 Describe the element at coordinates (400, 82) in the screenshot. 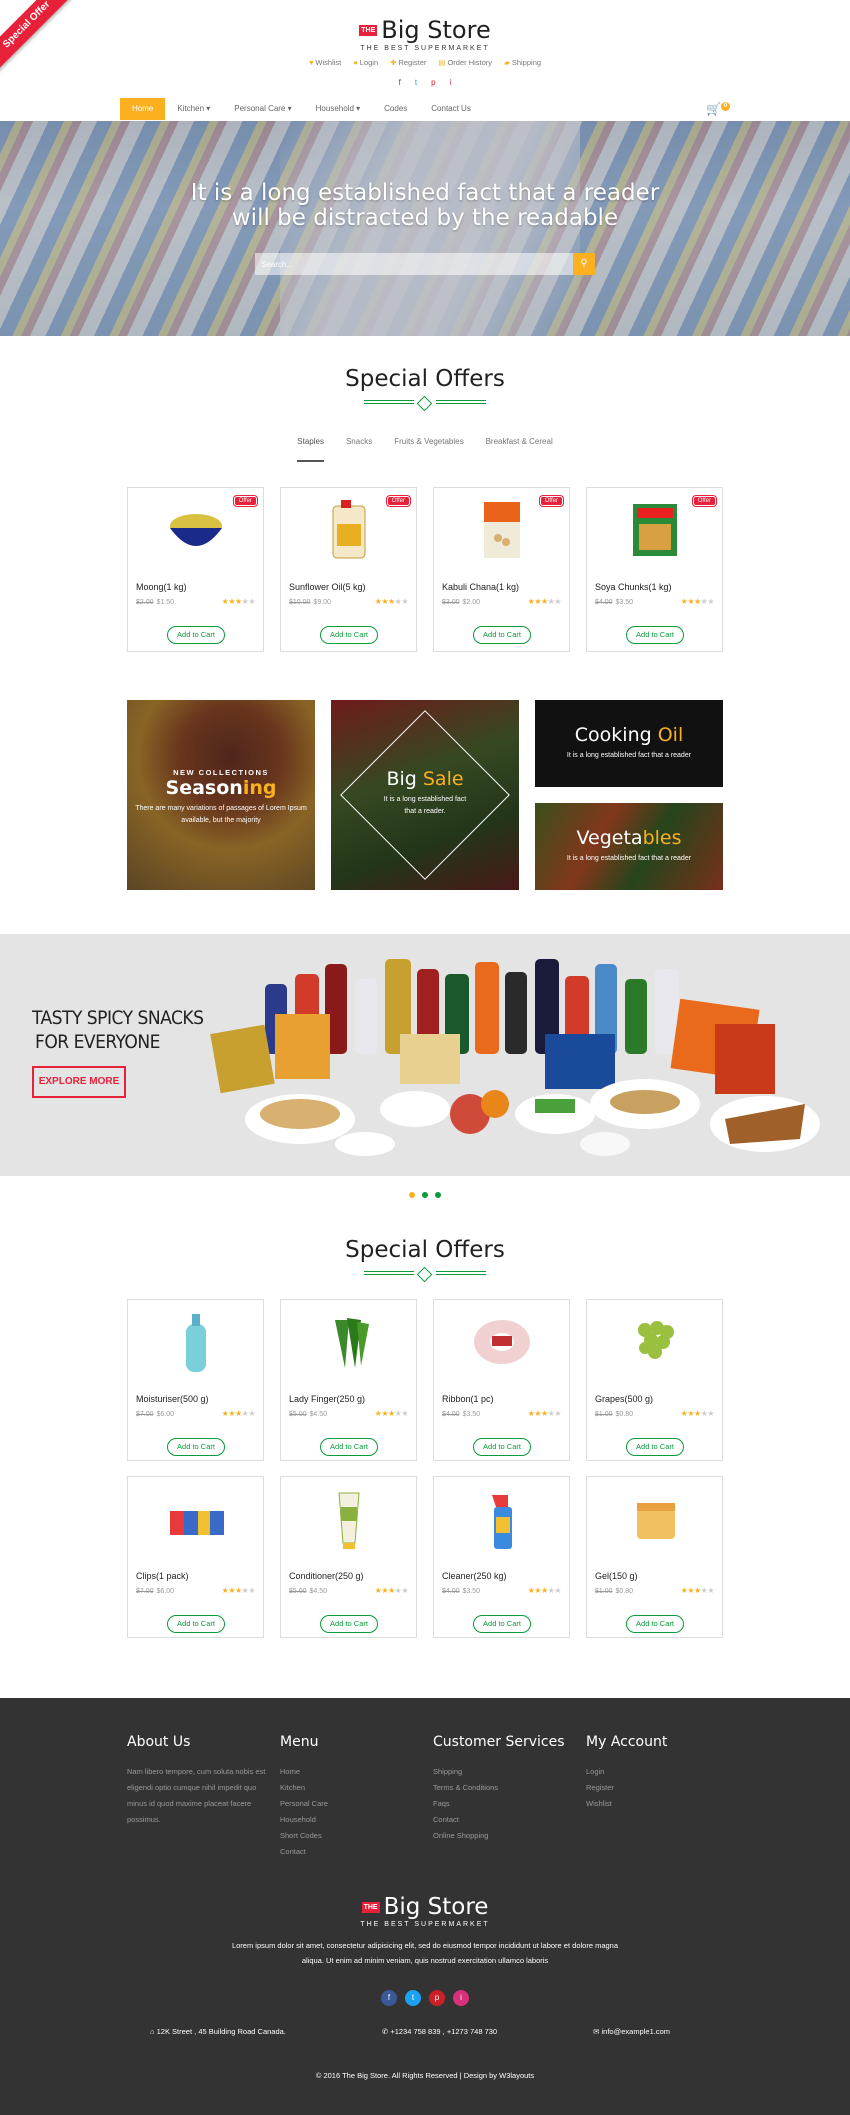

I see `facebook-icon: f` at that location.